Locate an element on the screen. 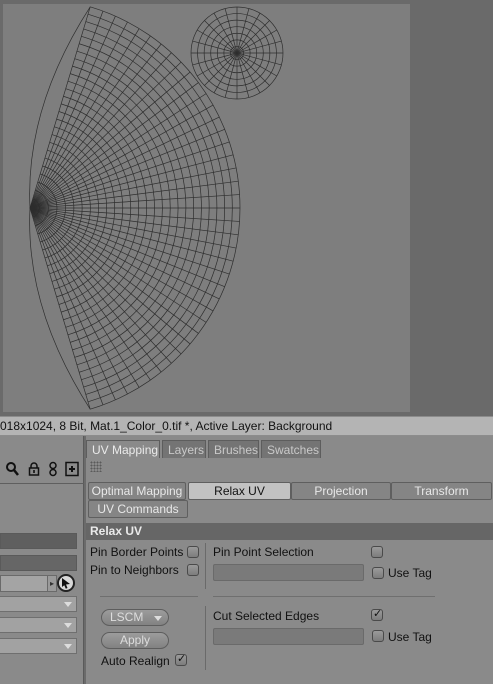  subtab-relax-uv: Relax UV is located at coordinates (239, 491).